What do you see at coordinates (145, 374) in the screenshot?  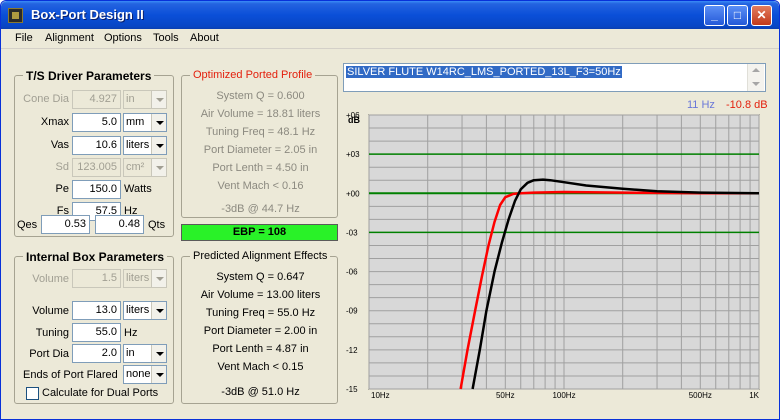 I see `ends-flared-select: none` at bounding box center [145, 374].